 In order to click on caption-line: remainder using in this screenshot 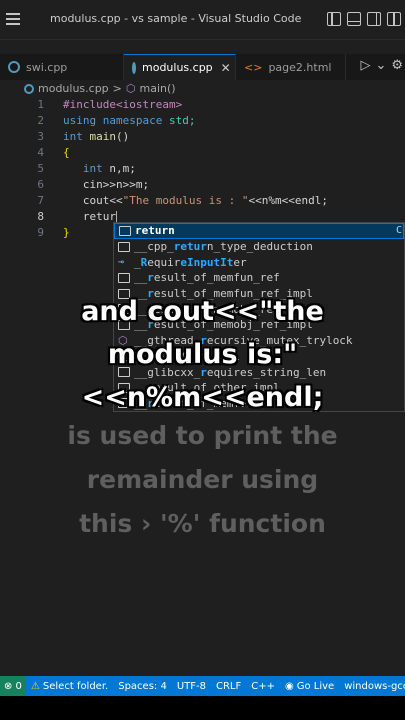, I will do `click(202, 479)`.